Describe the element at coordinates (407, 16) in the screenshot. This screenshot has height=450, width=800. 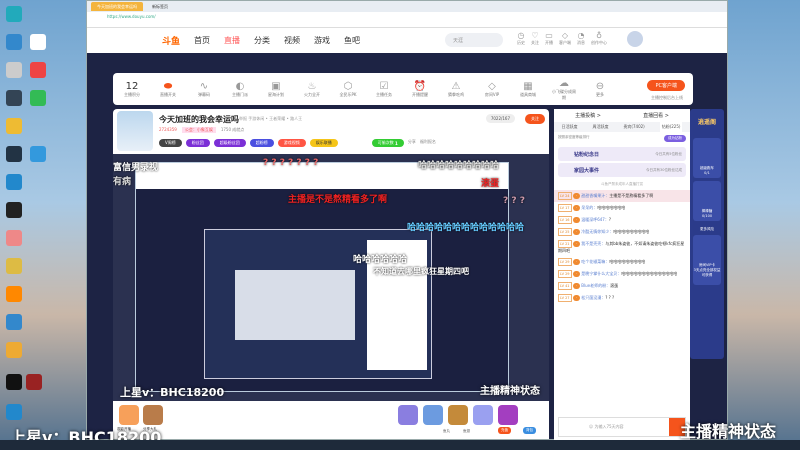
I see `address-bar: https://www.douyu.com/` at that location.